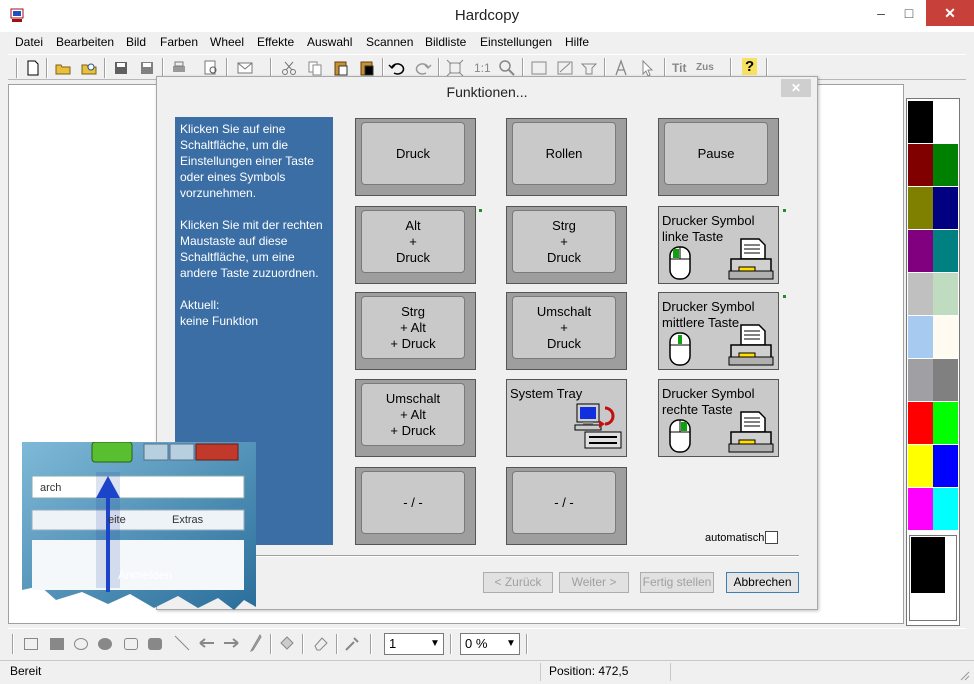  I want to click on back-button: < Zurück, so click(518, 582).